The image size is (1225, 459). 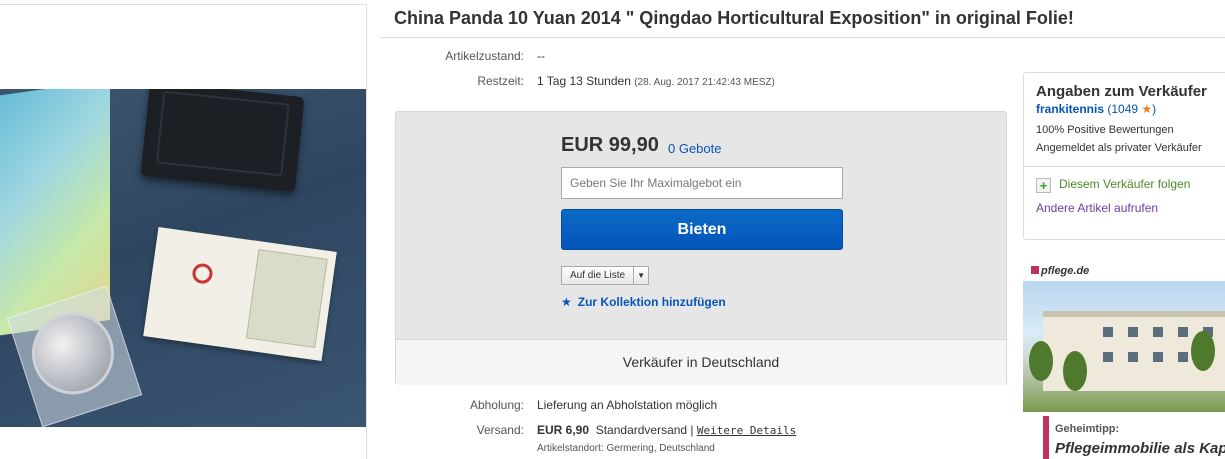 I want to click on ad-image, so click(x=1124, y=346).